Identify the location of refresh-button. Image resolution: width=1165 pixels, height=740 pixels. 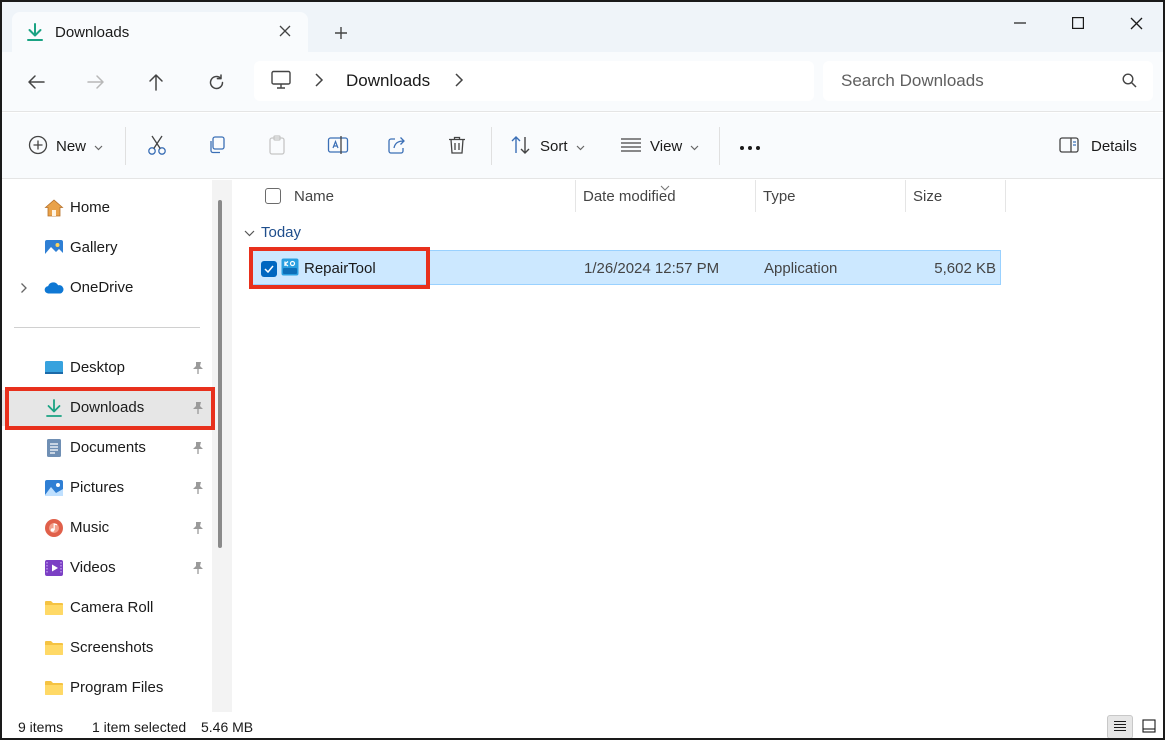
(216, 82).